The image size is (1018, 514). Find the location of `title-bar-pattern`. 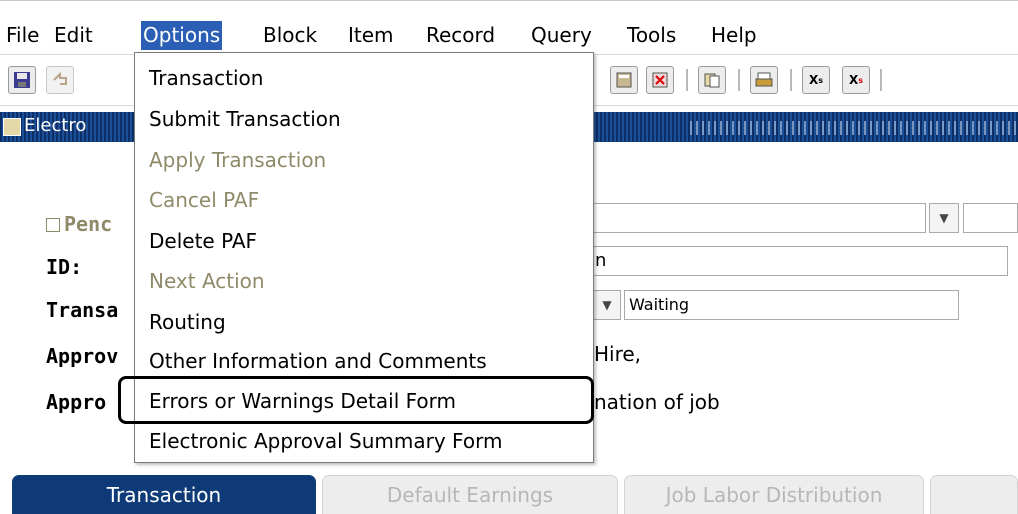

title-bar-pattern is located at coordinates (854, 128).